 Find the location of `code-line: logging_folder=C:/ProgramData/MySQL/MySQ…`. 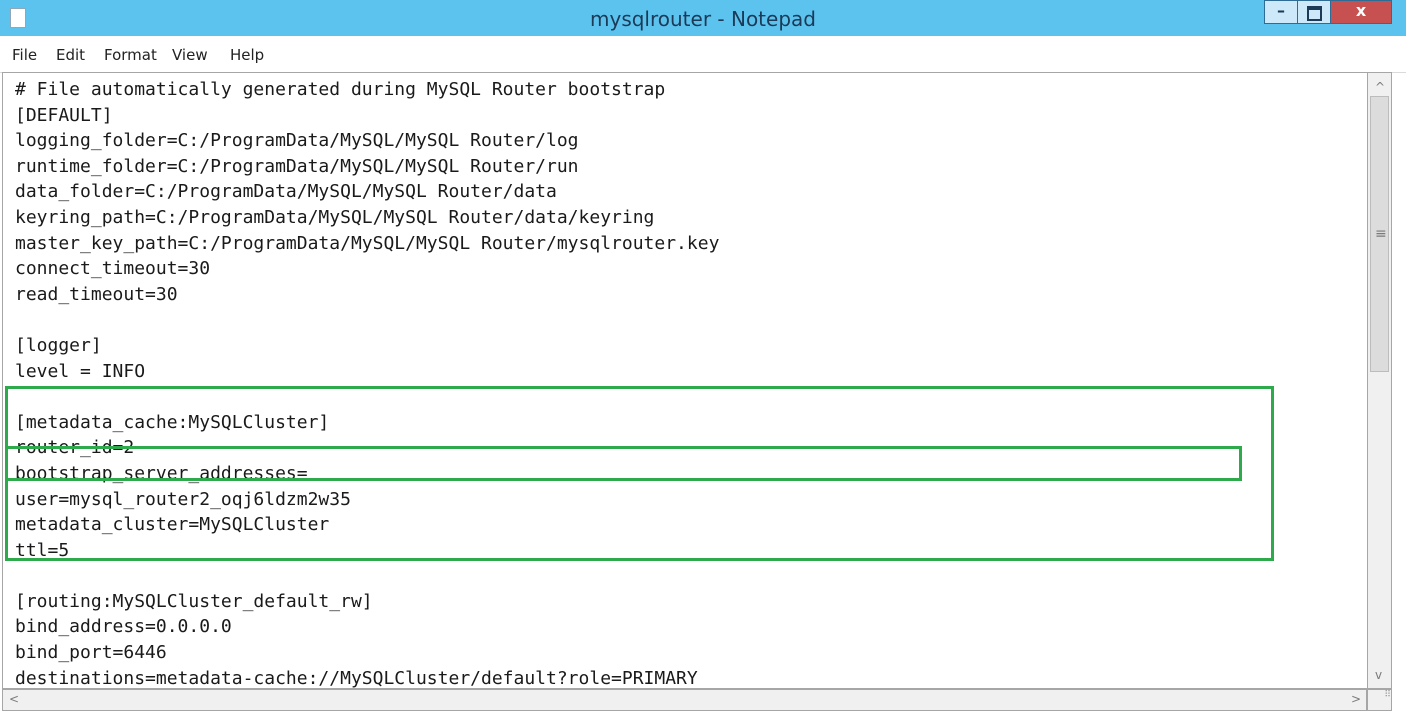

code-line: logging_folder=C:/ProgramData/MySQL/MySQ… is located at coordinates (297, 141).